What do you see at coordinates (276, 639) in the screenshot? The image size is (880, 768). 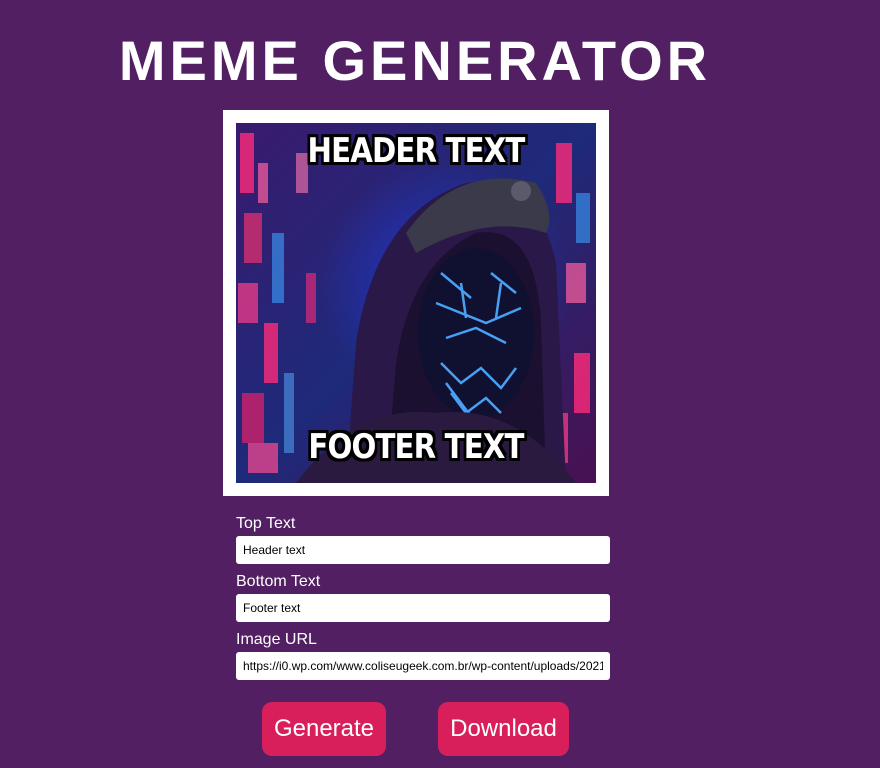 I see `image-url-label: Image URL` at bounding box center [276, 639].